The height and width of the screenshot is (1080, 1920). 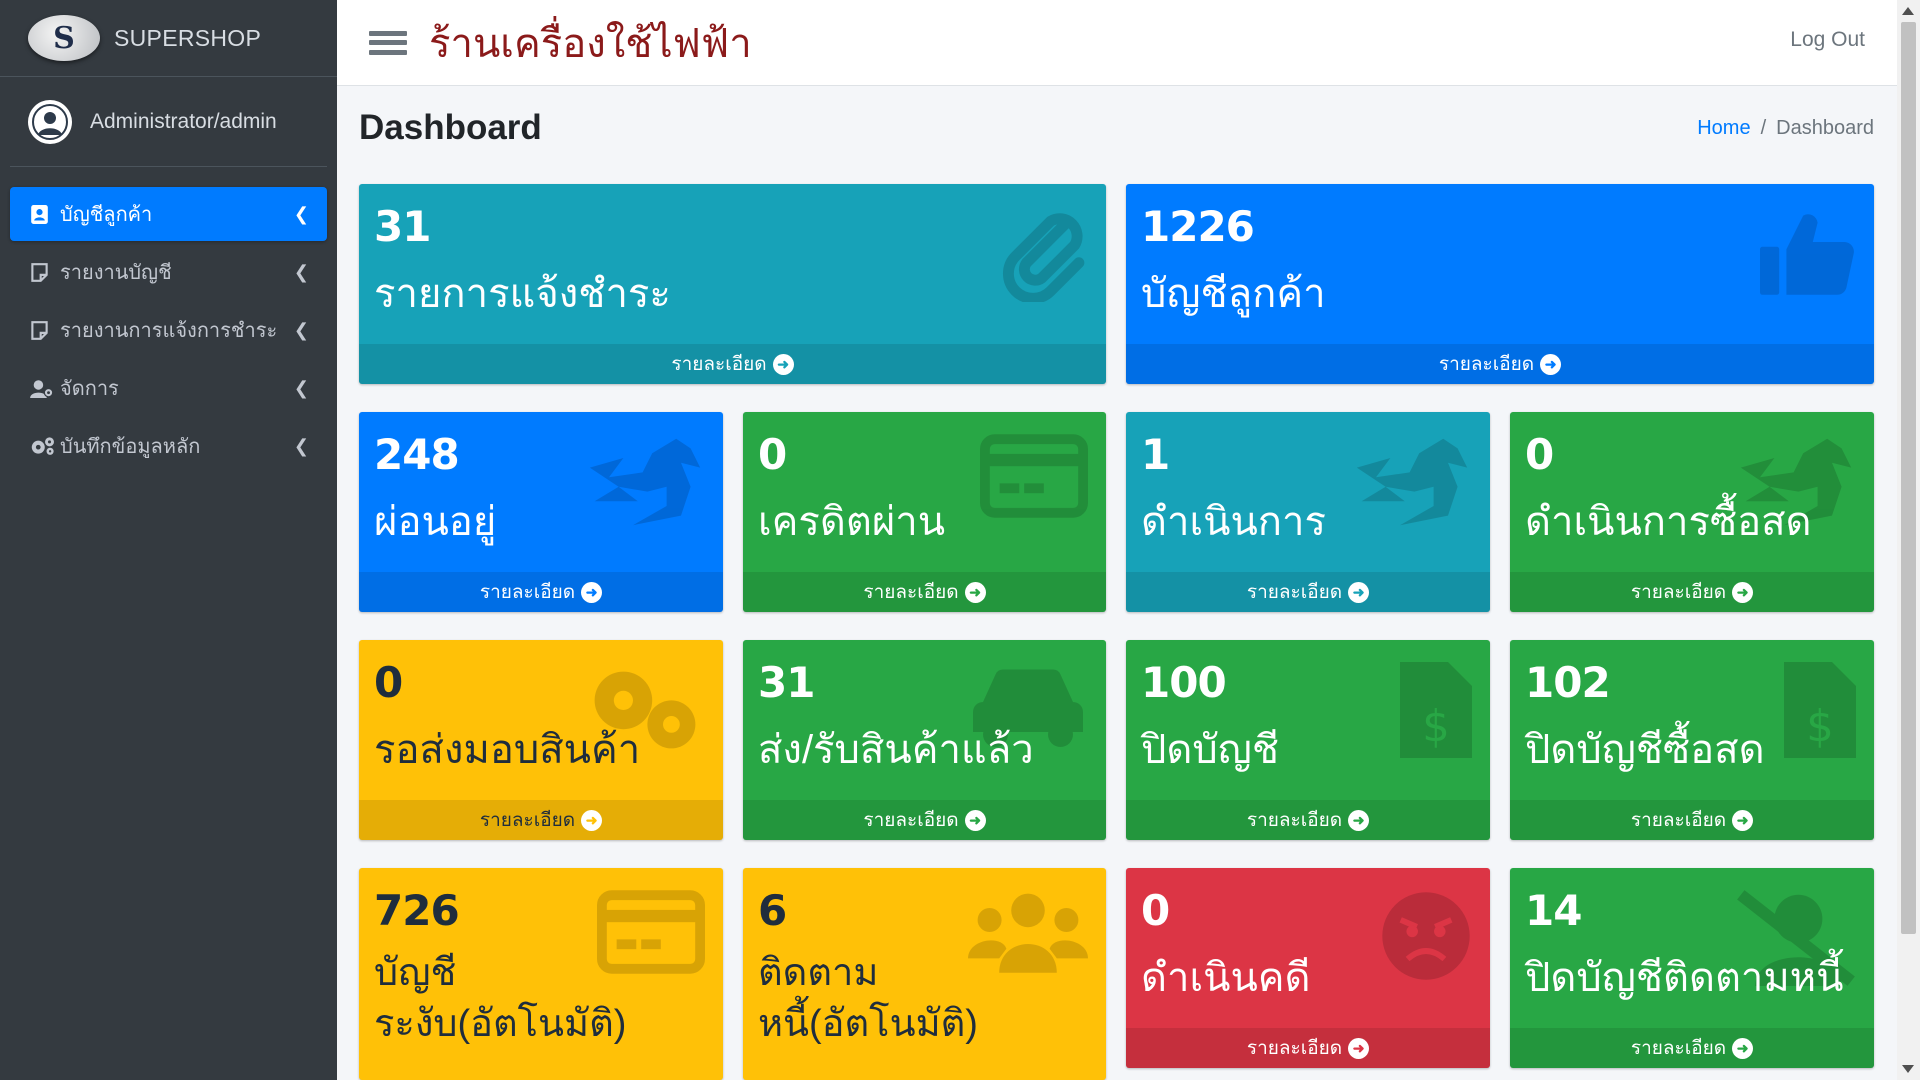 I want to click on logout-link: Log Out, so click(x=1827, y=40).